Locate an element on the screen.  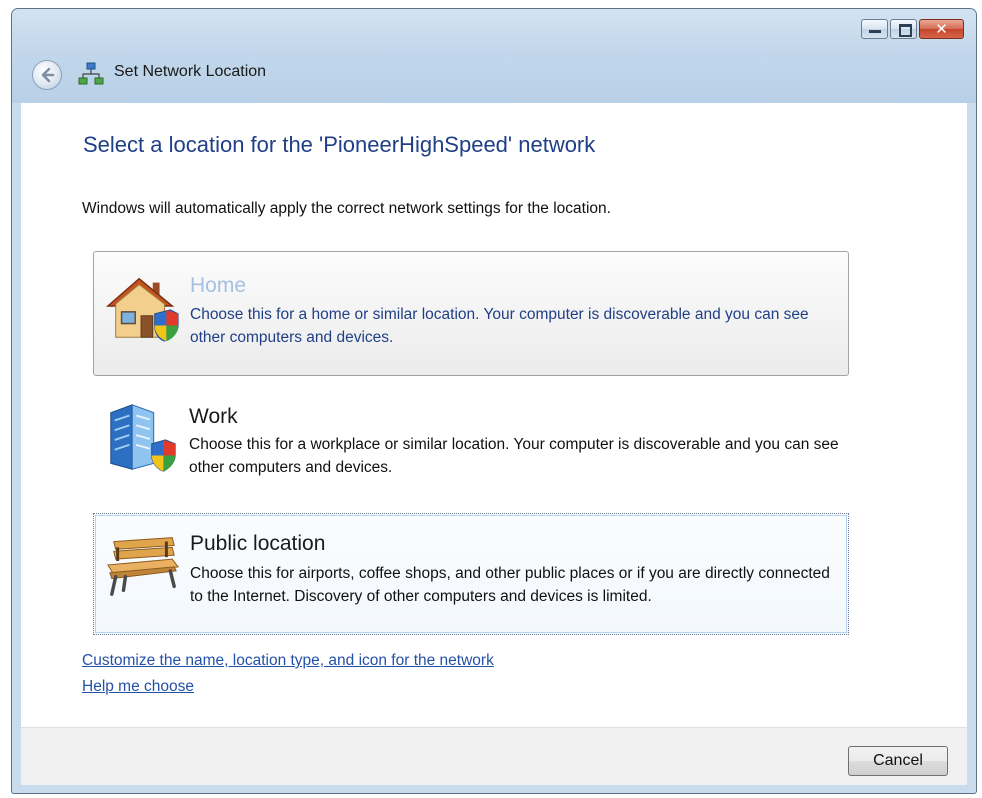
title-bar: ✕ Set Network Location is located at coordinates (494, 56).